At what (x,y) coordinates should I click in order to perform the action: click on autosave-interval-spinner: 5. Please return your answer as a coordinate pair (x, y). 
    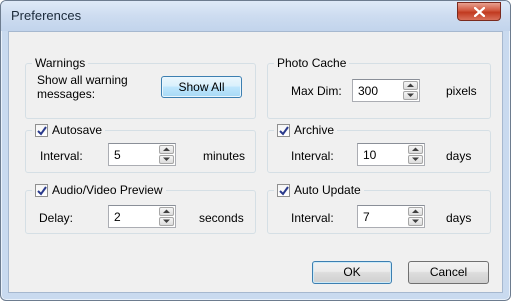
    Looking at the image, I should click on (142, 154).